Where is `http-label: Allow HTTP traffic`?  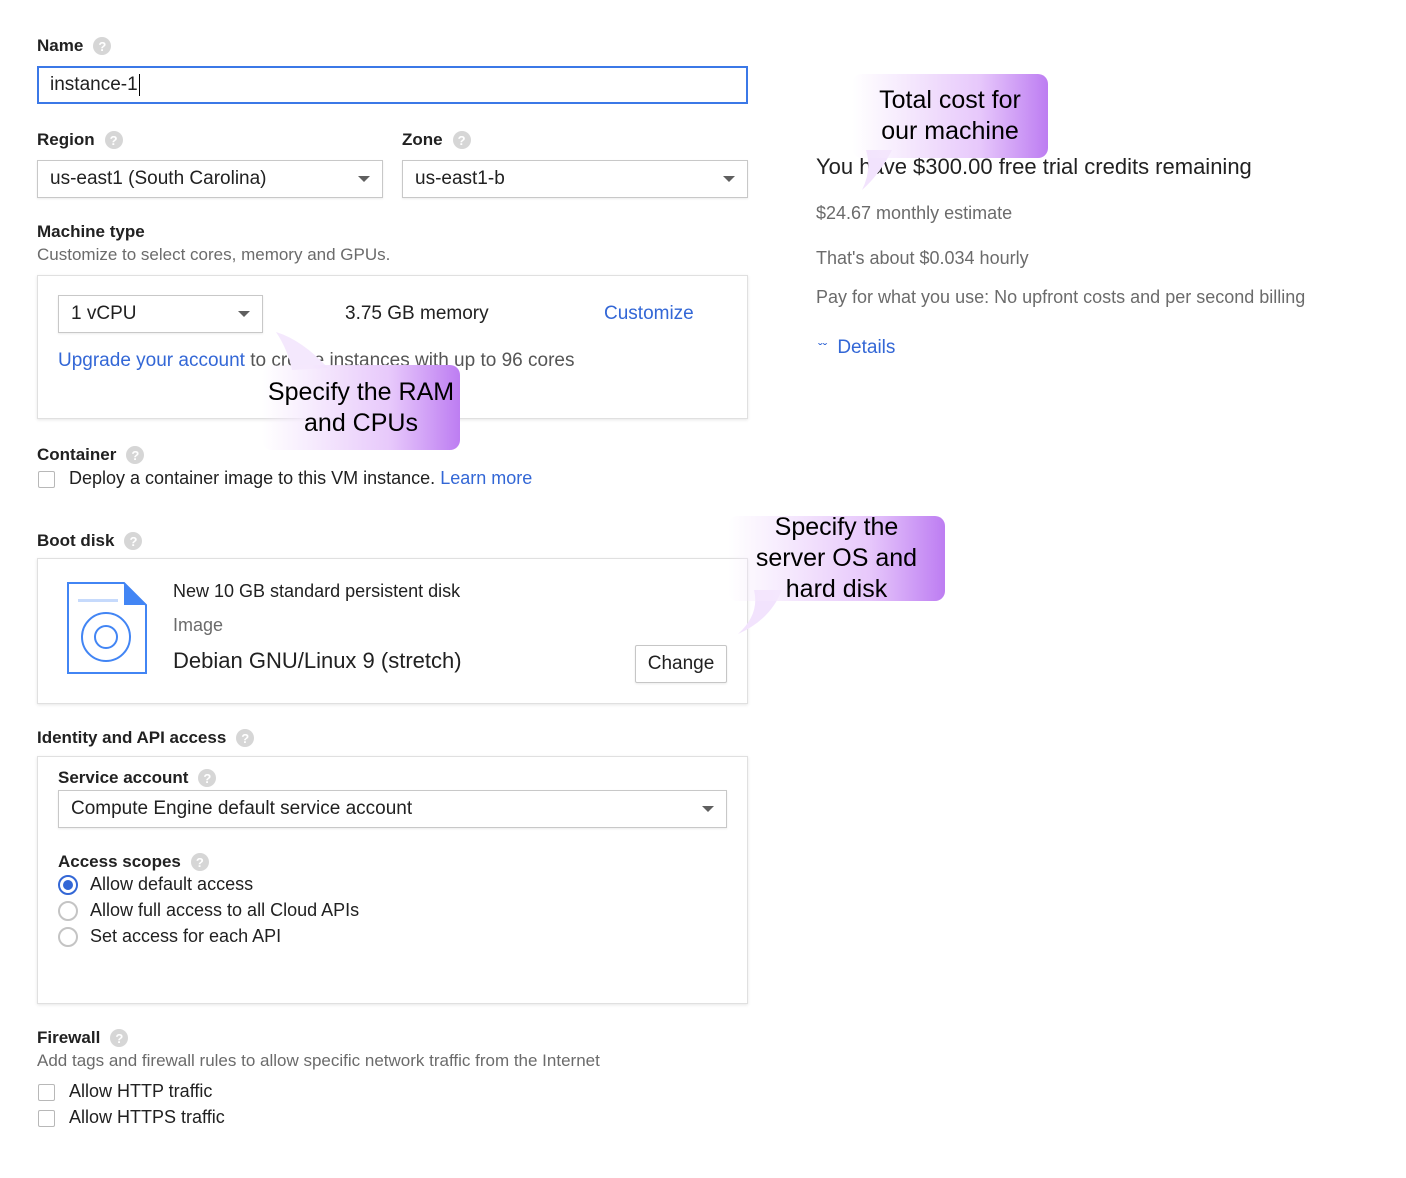
http-label: Allow HTTP traffic is located at coordinates (141, 1091).